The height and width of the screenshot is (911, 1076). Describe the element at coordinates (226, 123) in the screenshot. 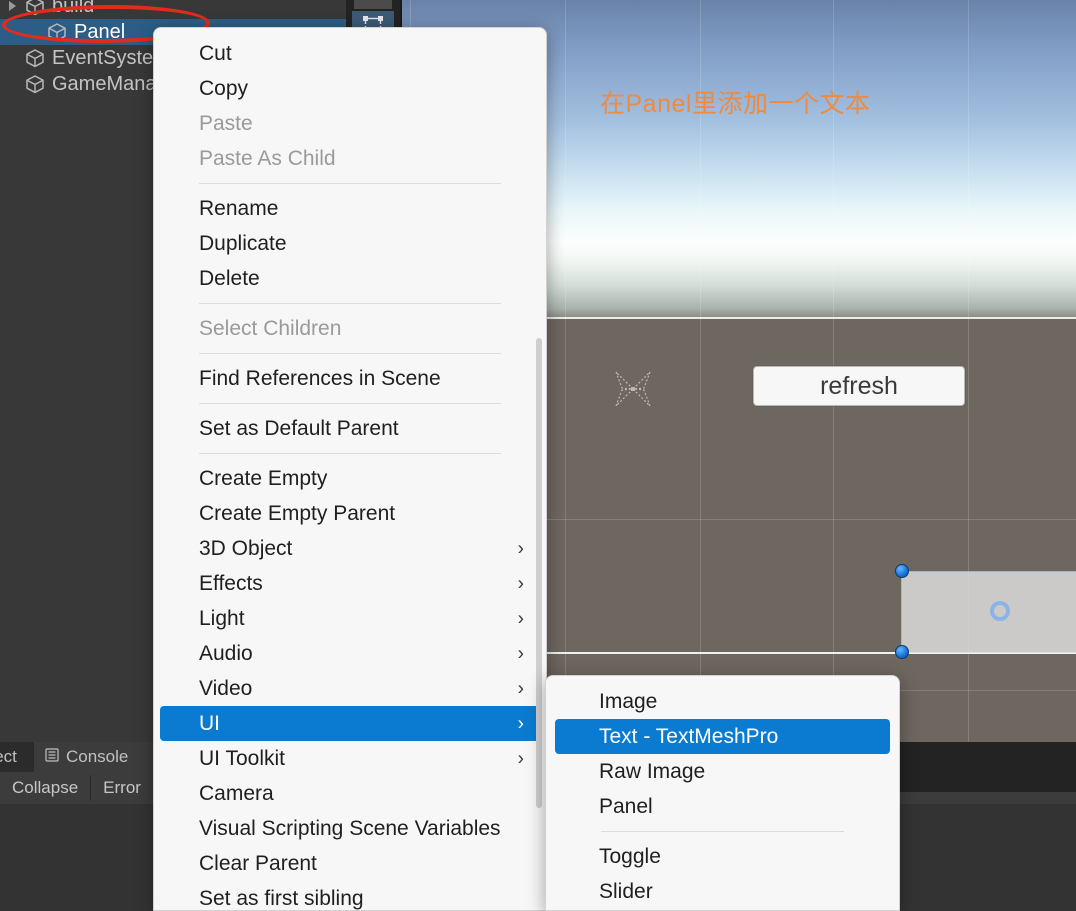

I see `menu-item-label: Paste` at that location.